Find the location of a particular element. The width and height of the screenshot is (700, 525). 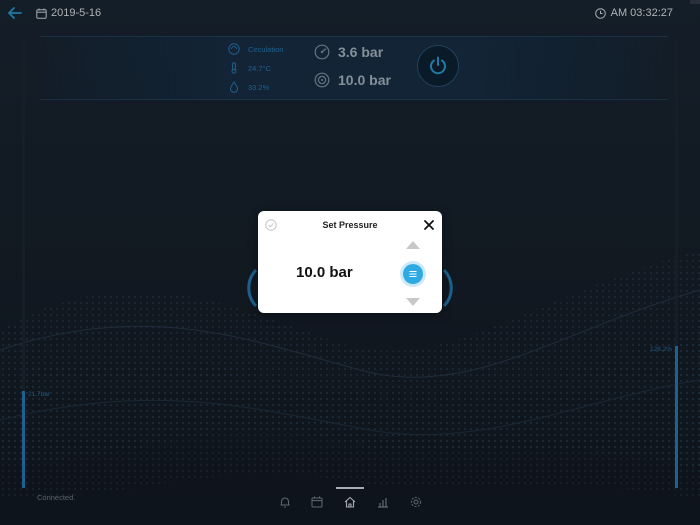

increase-button is located at coordinates (413, 245).